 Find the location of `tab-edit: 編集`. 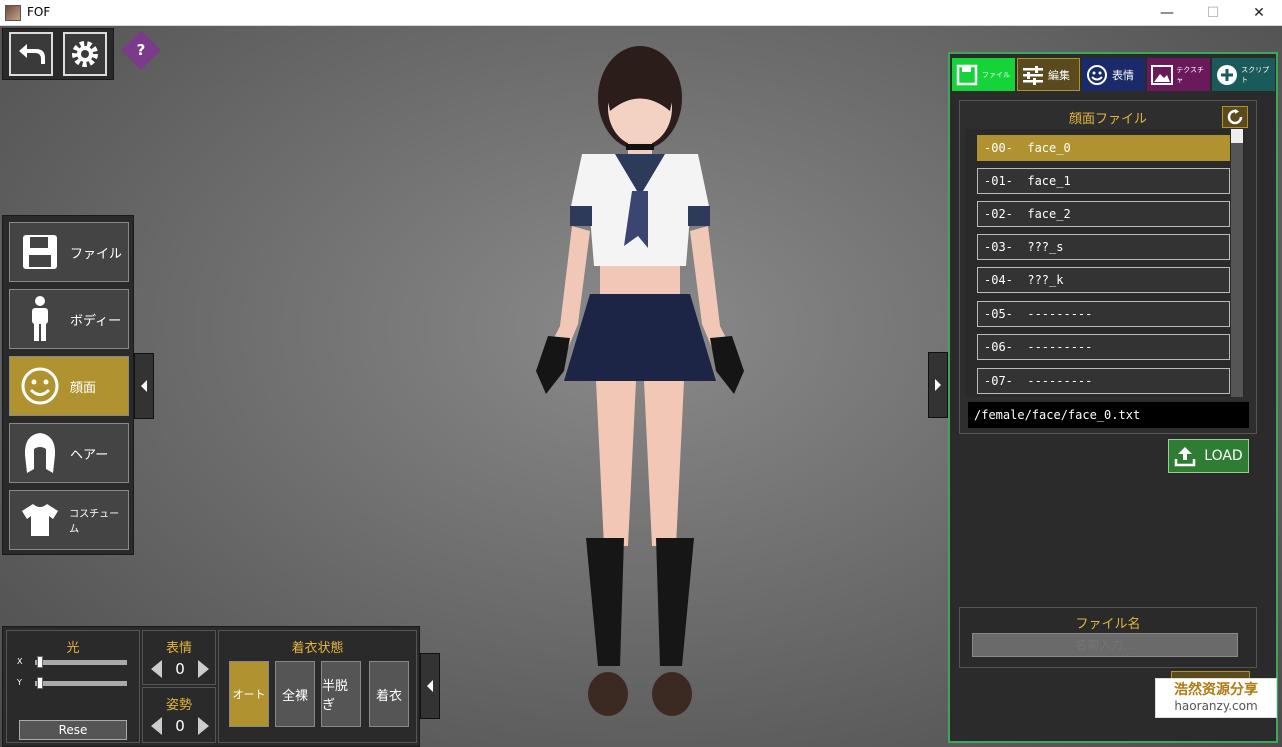

tab-edit: 編集 is located at coordinates (1048, 74).